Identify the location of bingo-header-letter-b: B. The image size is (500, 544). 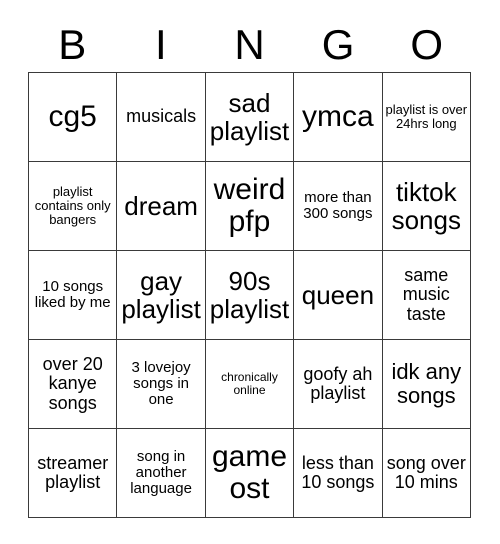
(72, 44).